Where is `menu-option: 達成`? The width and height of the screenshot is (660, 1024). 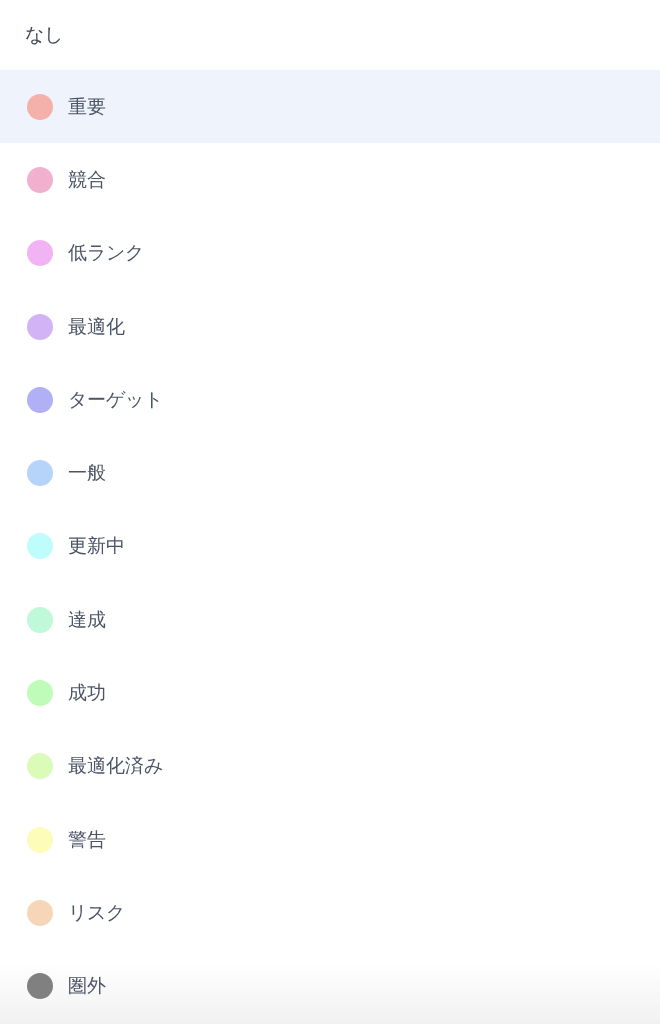 menu-option: 達成 is located at coordinates (330, 620).